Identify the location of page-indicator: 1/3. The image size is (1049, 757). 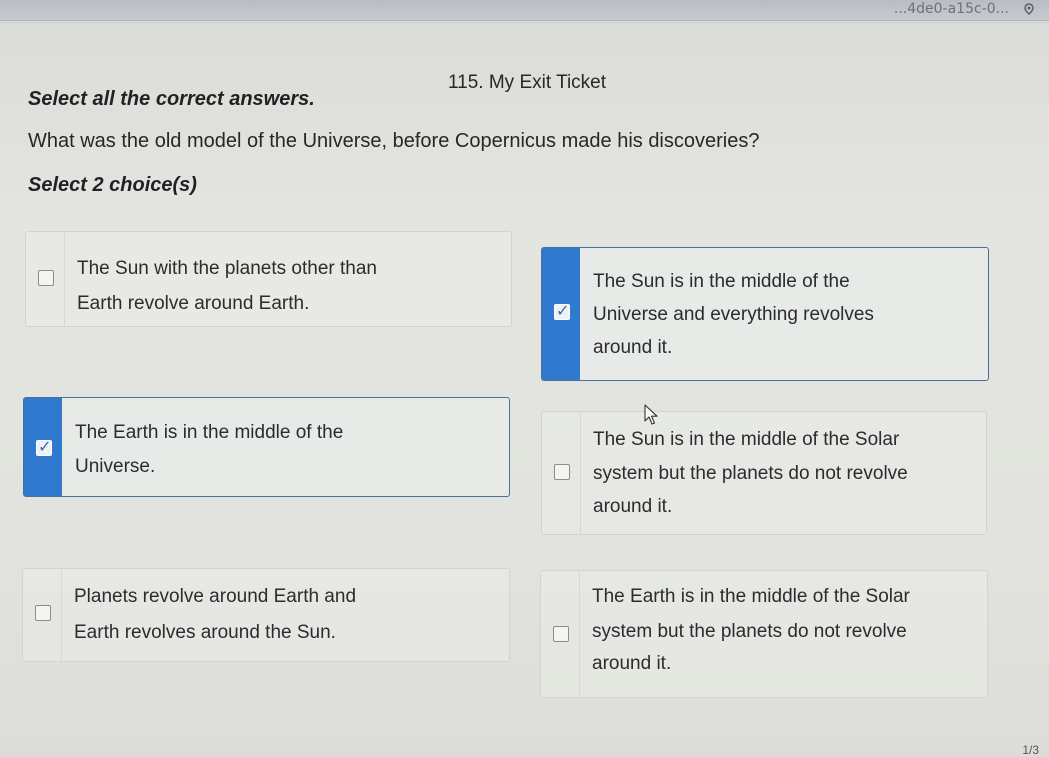
(1030, 750).